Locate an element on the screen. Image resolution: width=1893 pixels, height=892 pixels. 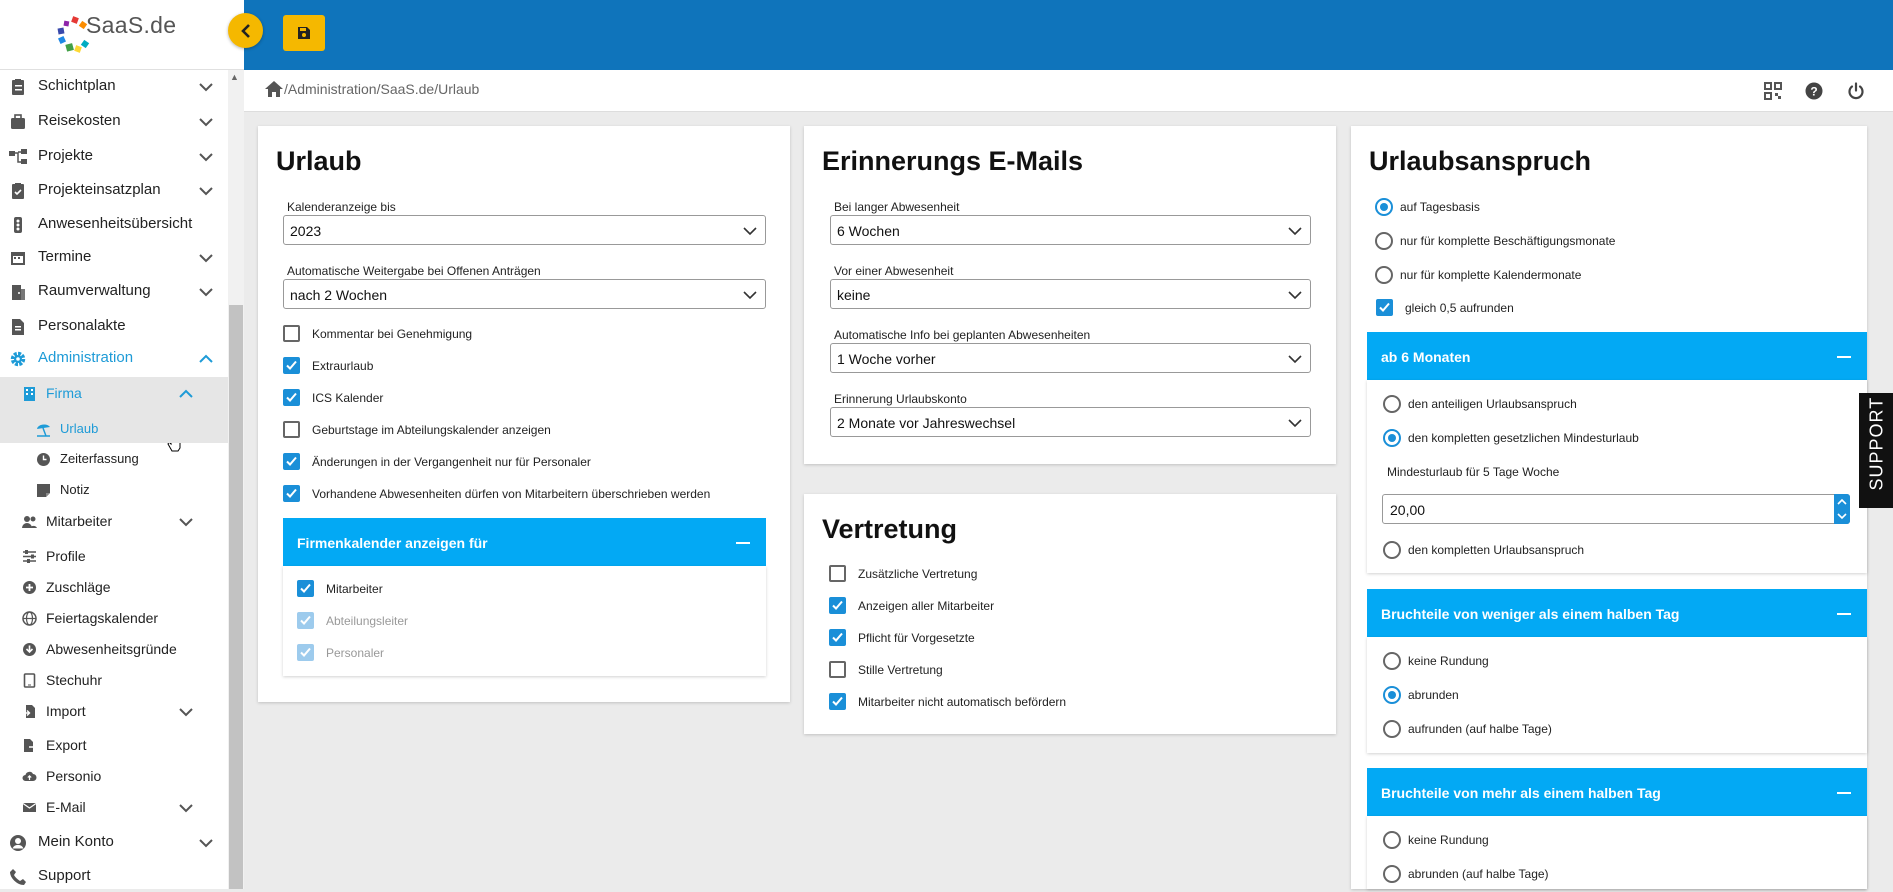
urlaub-option-2-checkbox is located at coordinates (291, 397).